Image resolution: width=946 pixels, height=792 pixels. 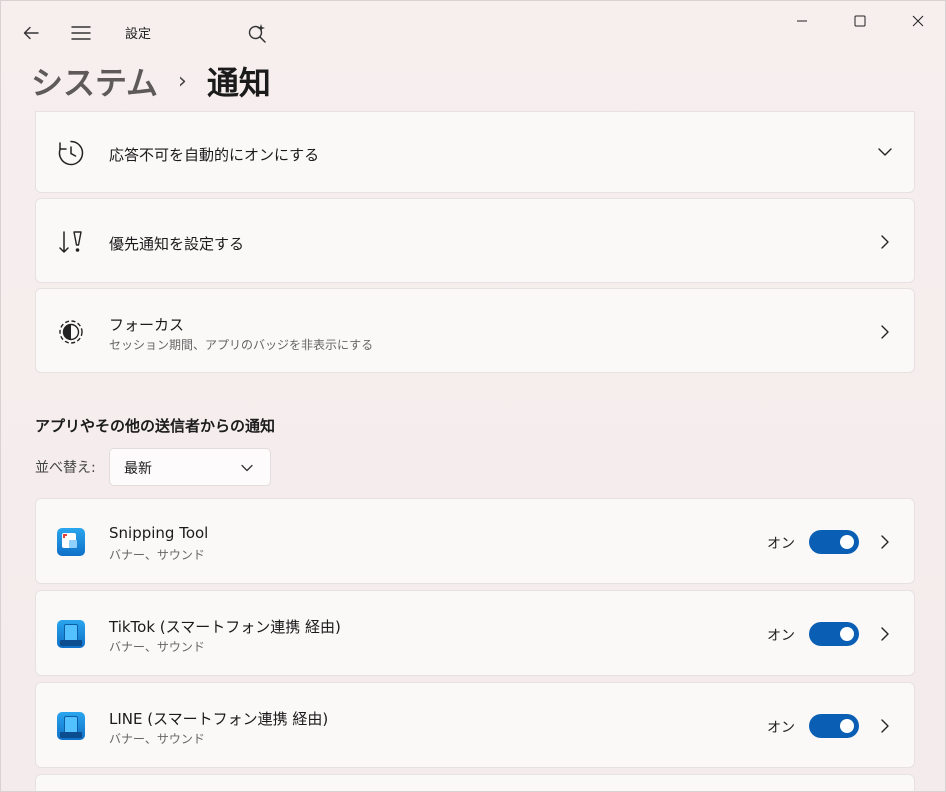 What do you see at coordinates (71, 242) in the screenshot?
I see `priority-icon` at bounding box center [71, 242].